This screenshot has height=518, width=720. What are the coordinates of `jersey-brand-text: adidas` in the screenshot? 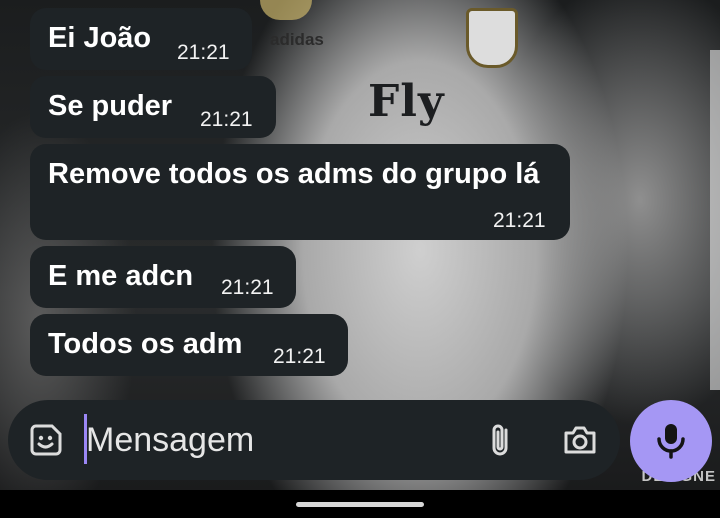 It's located at (297, 39).